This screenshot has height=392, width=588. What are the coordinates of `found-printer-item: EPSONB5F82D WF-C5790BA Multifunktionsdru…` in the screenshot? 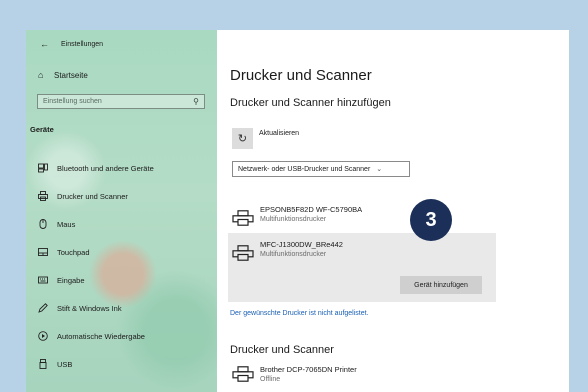 It's located at (362, 213).